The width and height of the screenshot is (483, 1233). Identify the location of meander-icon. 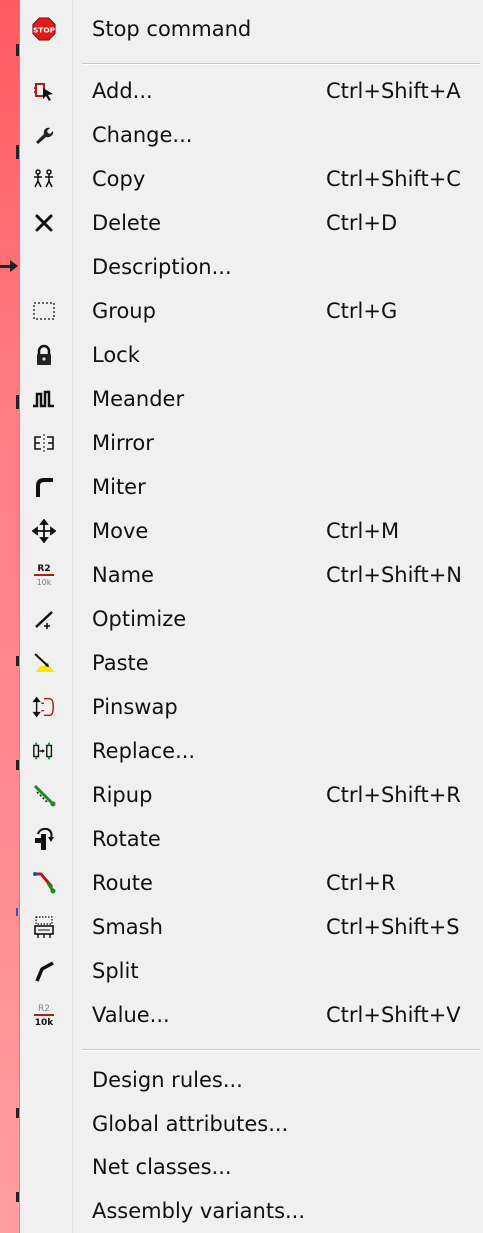
(44, 399).